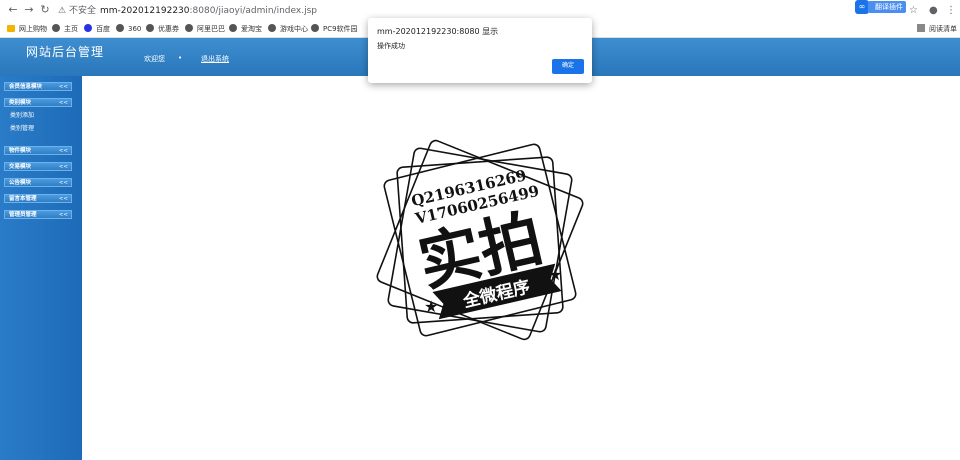  I want to click on ok-button: 确定, so click(568, 66).